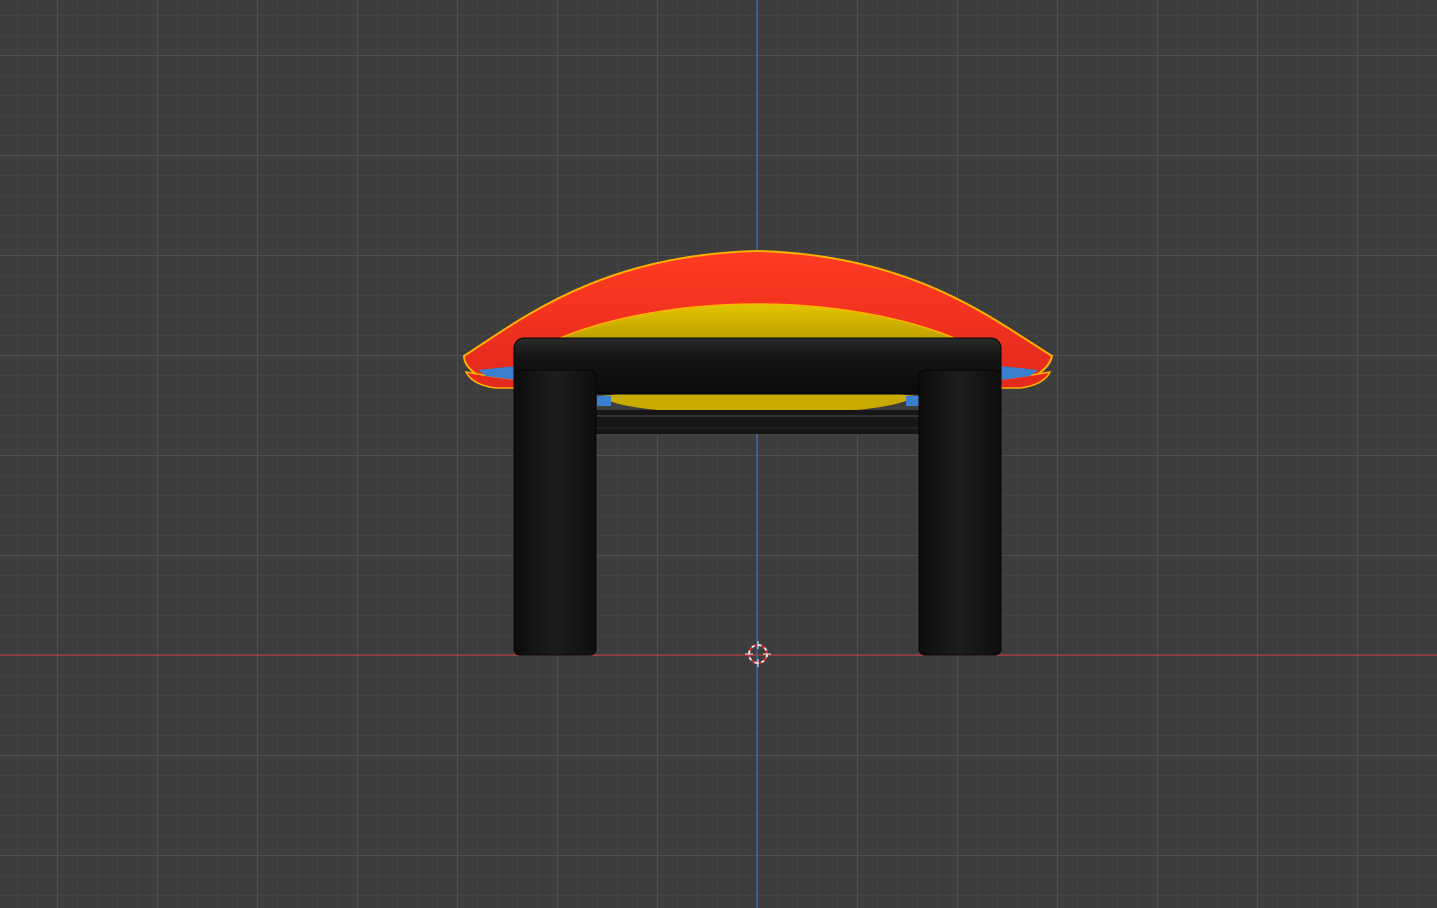  What do you see at coordinates (913, 401) in the screenshot?
I see `accent-blue-bar-right` at bounding box center [913, 401].